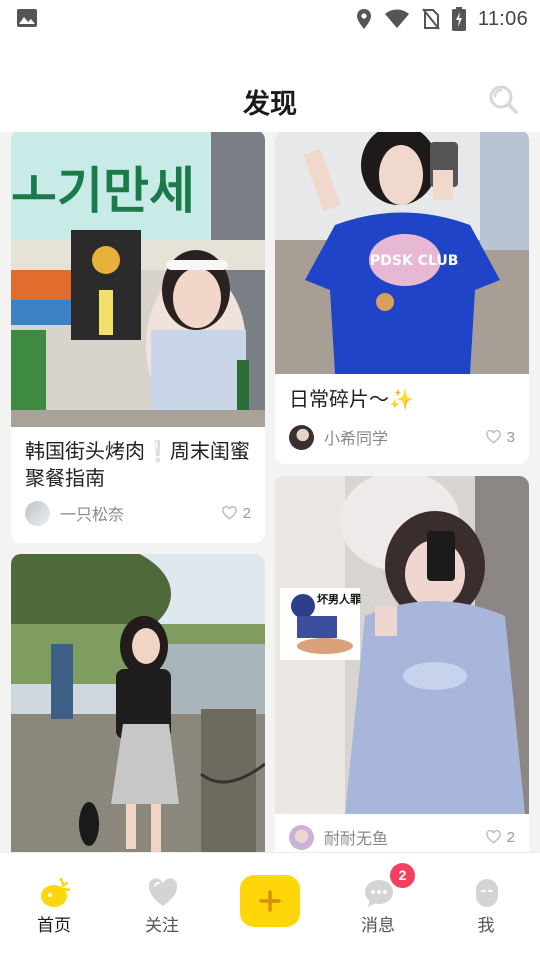  I want to click on tab-home: 首页, so click(54, 903).